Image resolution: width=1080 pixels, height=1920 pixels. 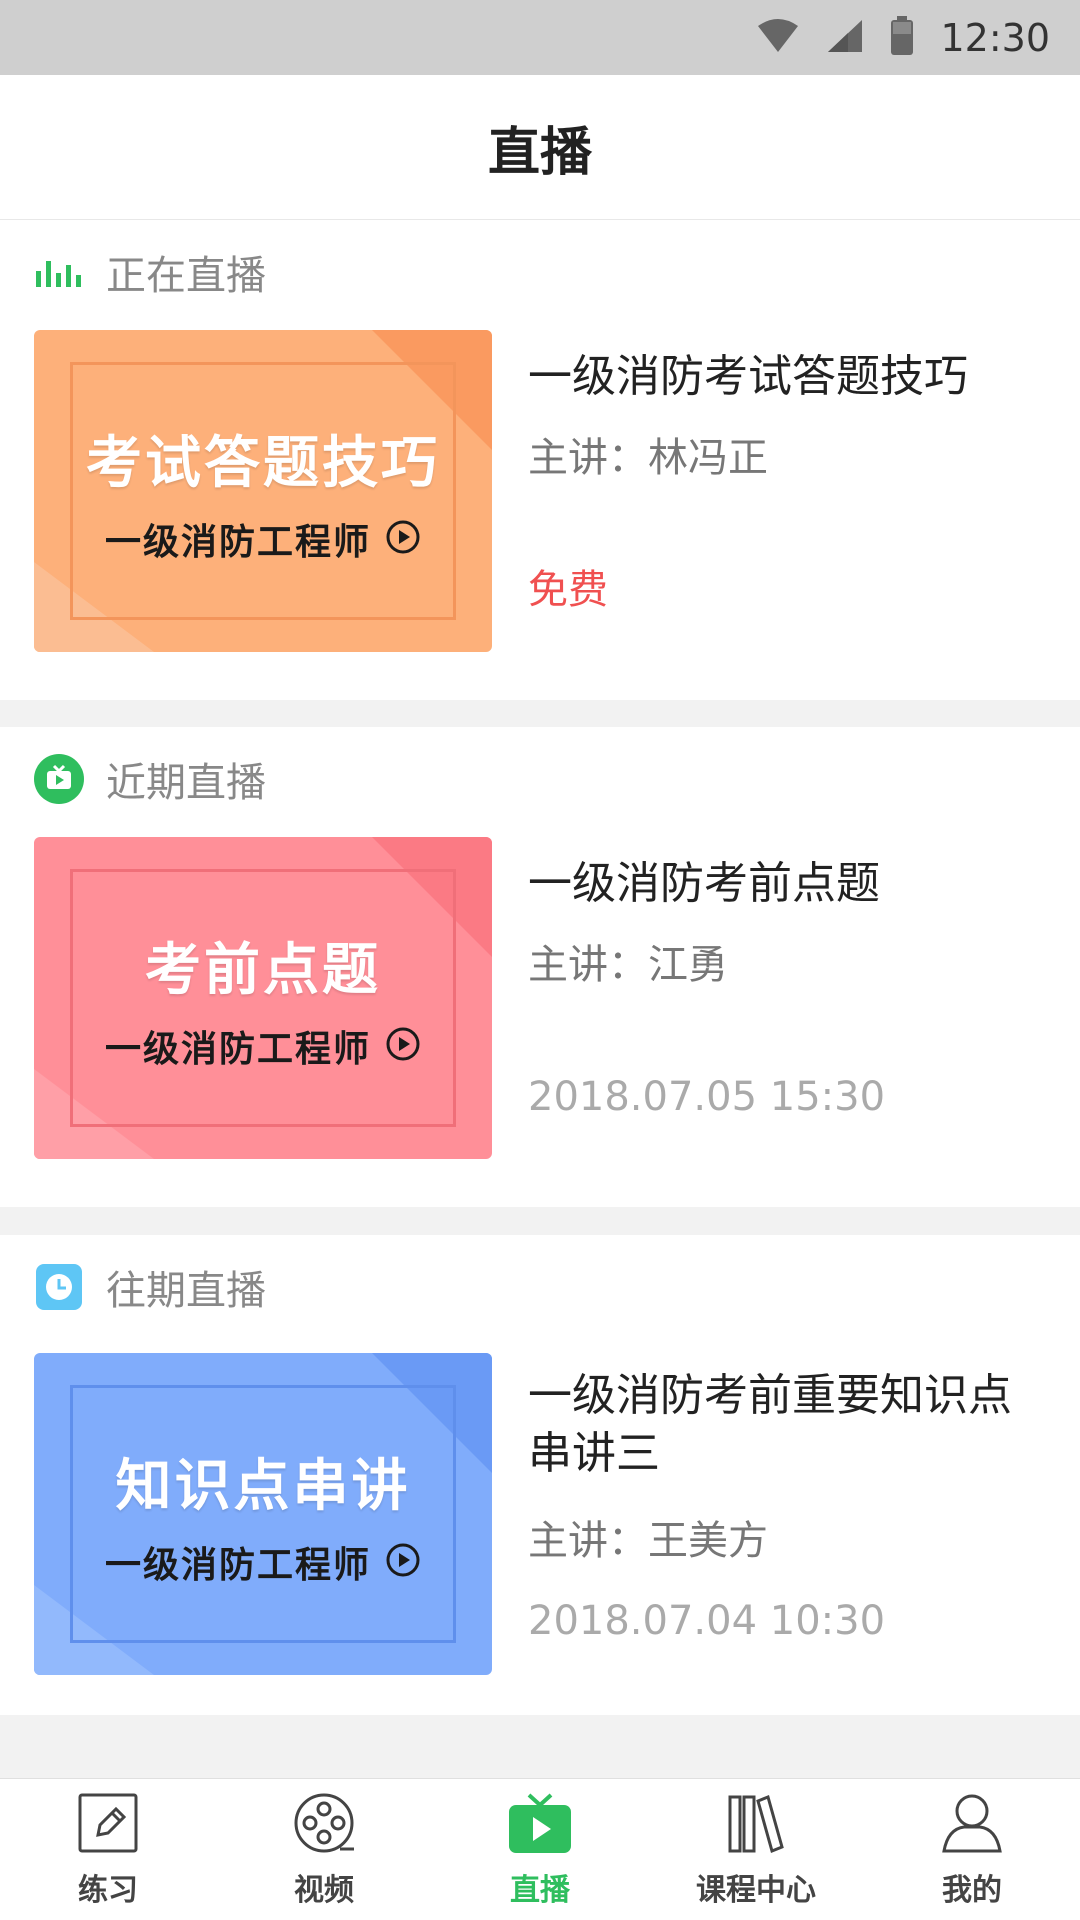 I want to click on battery-icon, so click(x=902, y=37).